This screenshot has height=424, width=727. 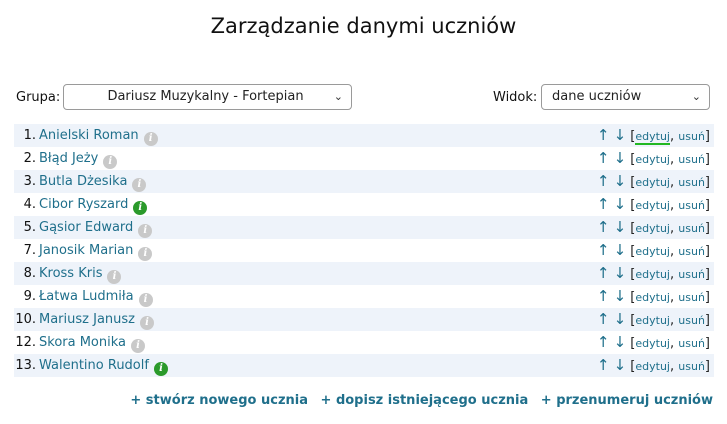 What do you see at coordinates (364, 135) in the screenshot?
I see `student-row: 1. Anielski Roman i ↑ ↓ [edytuj, usuń]` at bounding box center [364, 135].